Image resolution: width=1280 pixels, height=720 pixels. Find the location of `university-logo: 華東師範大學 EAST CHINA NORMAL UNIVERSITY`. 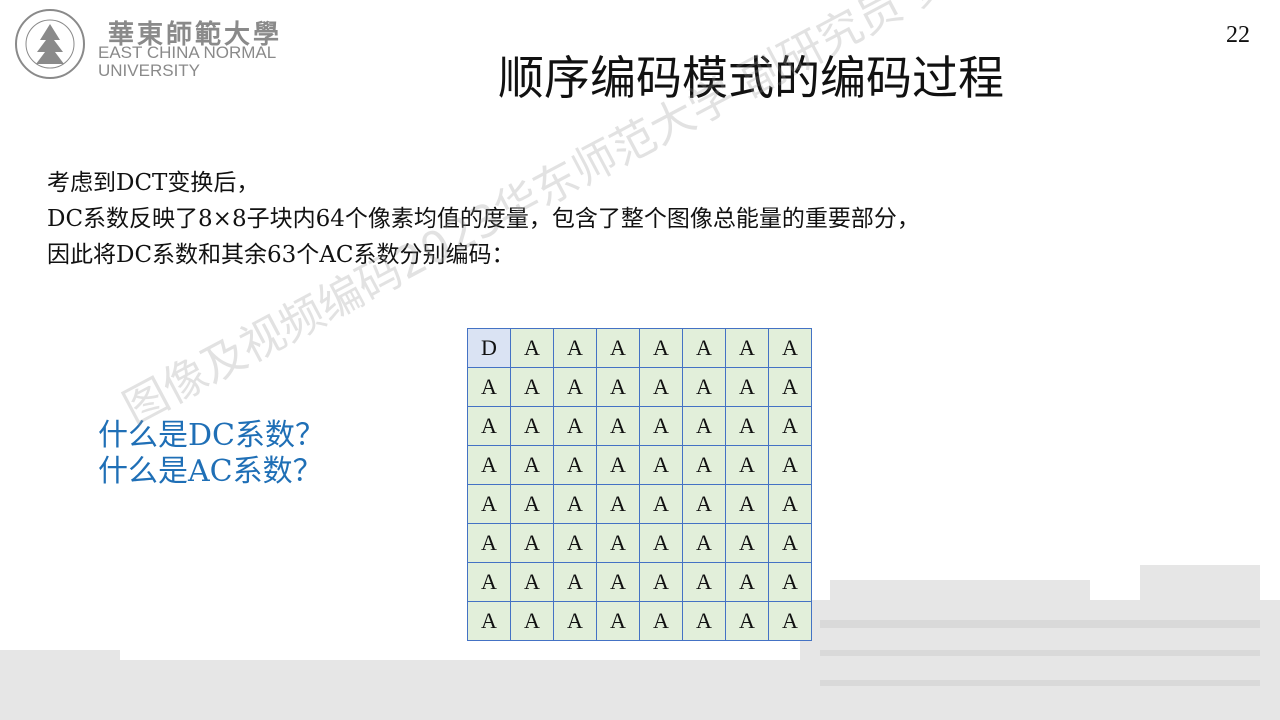

university-logo: 華東師範大學 EAST CHINA NORMAL UNIVERSITY is located at coordinates (157, 43).